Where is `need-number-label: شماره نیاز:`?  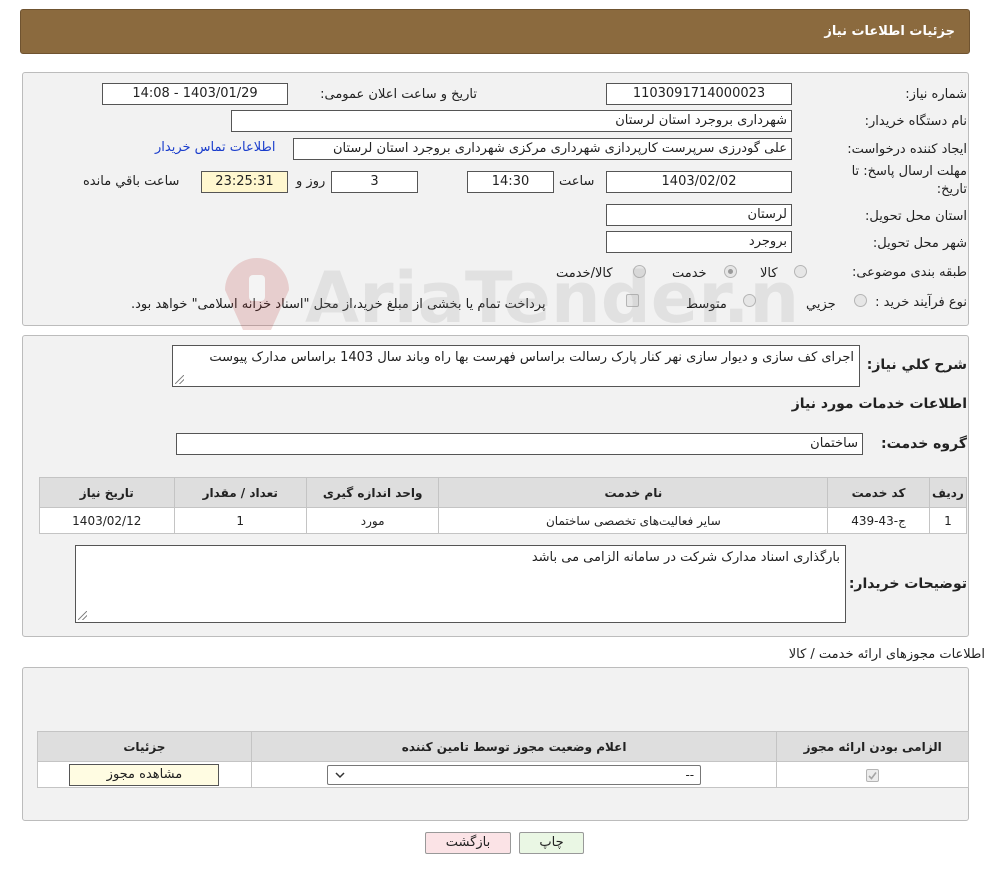
need-number-label: شماره نیاز: is located at coordinates (936, 94).